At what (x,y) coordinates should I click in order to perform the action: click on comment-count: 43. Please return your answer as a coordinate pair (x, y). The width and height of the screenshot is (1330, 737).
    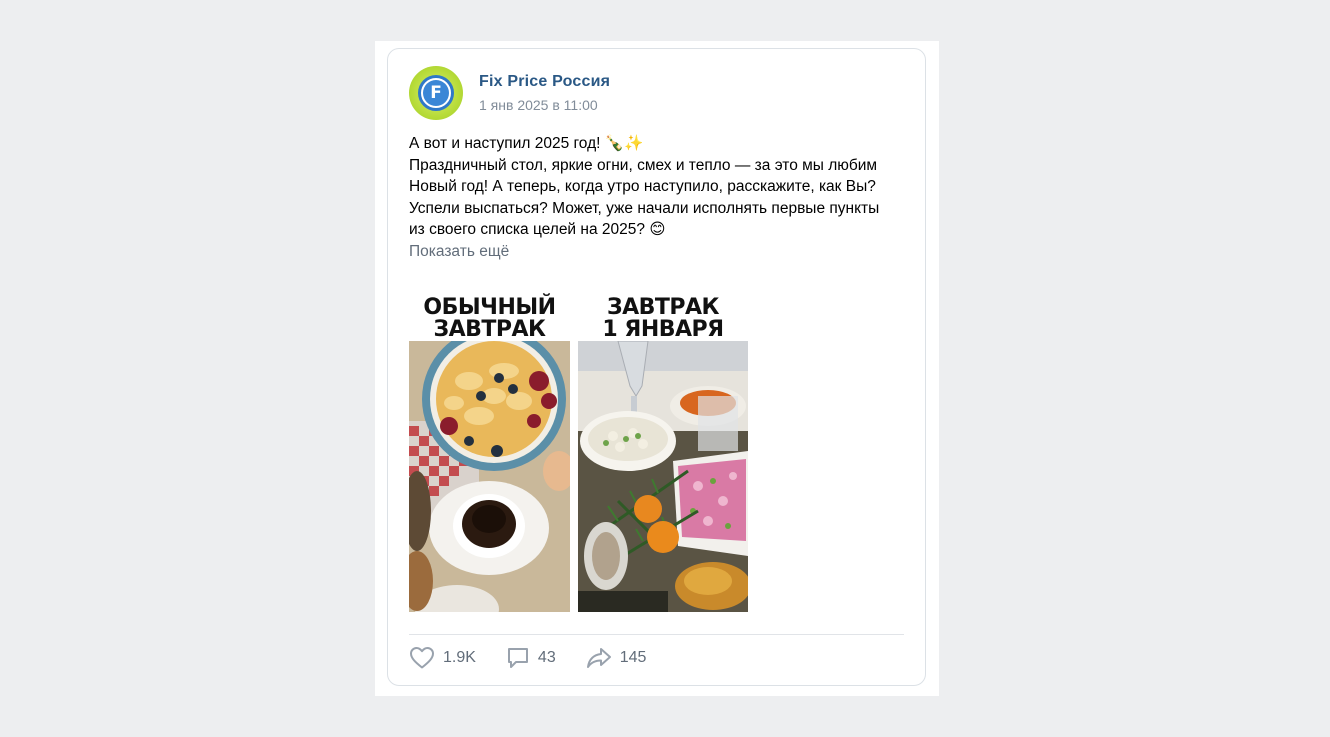
    Looking at the image, I should click on (546, 657).